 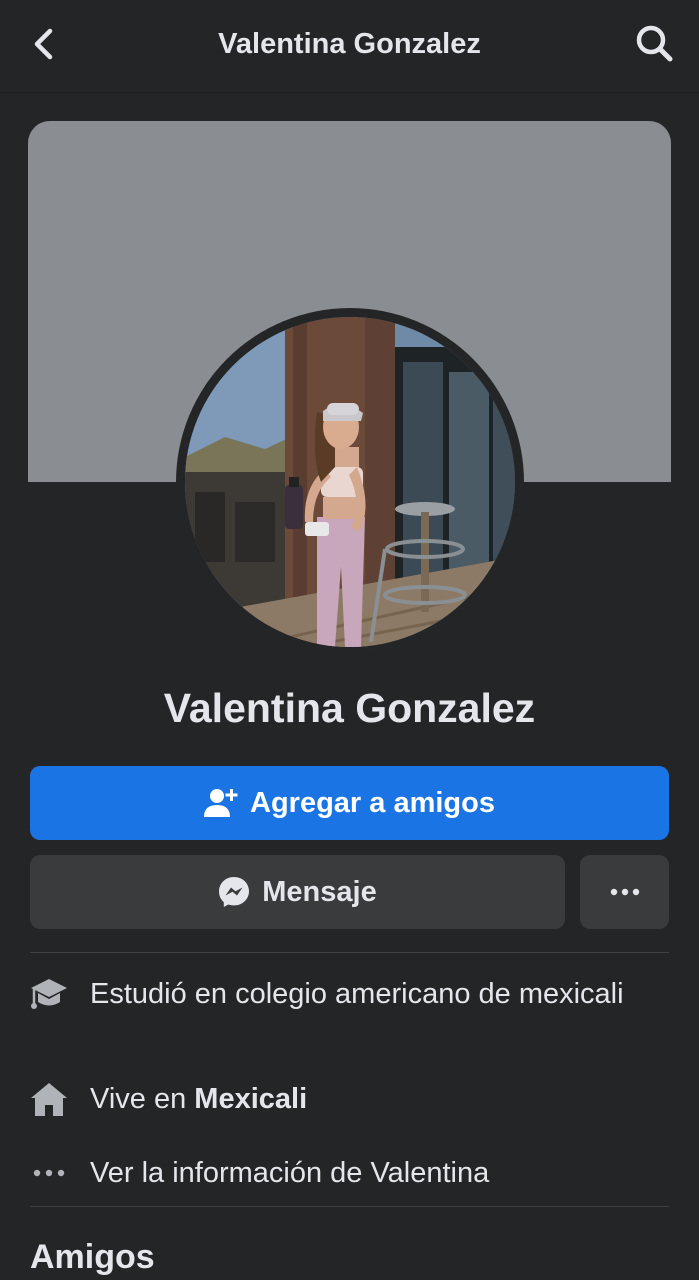 What do you see at coordinates (49, 1099) in the screenshot?
I see `home-icon` at bounding box center [49, 1099].